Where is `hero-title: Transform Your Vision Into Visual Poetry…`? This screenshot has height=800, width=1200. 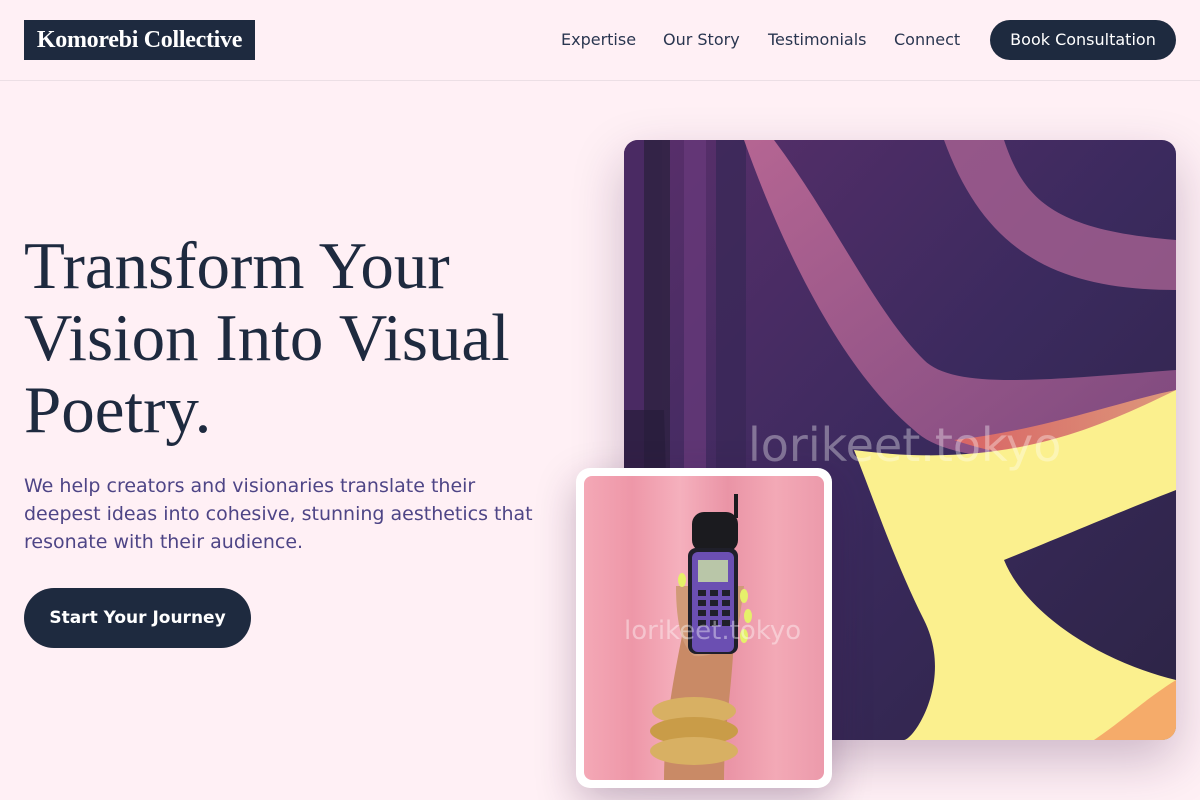 hero-title: Transform Your Vision Into Visual Poetry… is located at coordinates (267, 338).